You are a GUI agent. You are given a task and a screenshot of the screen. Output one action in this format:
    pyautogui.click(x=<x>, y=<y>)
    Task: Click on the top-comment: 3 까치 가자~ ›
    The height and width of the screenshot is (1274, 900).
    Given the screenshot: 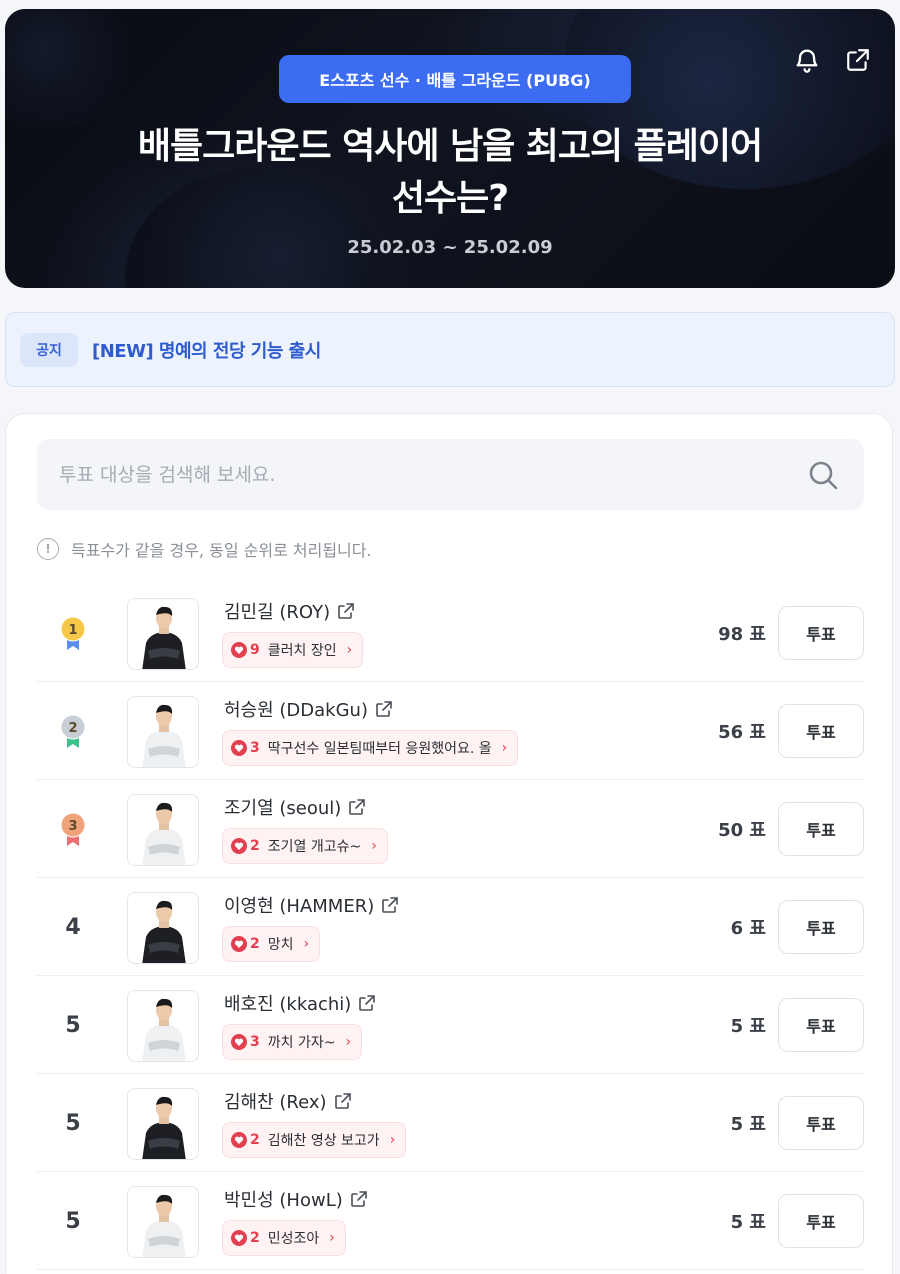 What is the action you would take?
    pyautogui.click(x=292, y=1042)
    